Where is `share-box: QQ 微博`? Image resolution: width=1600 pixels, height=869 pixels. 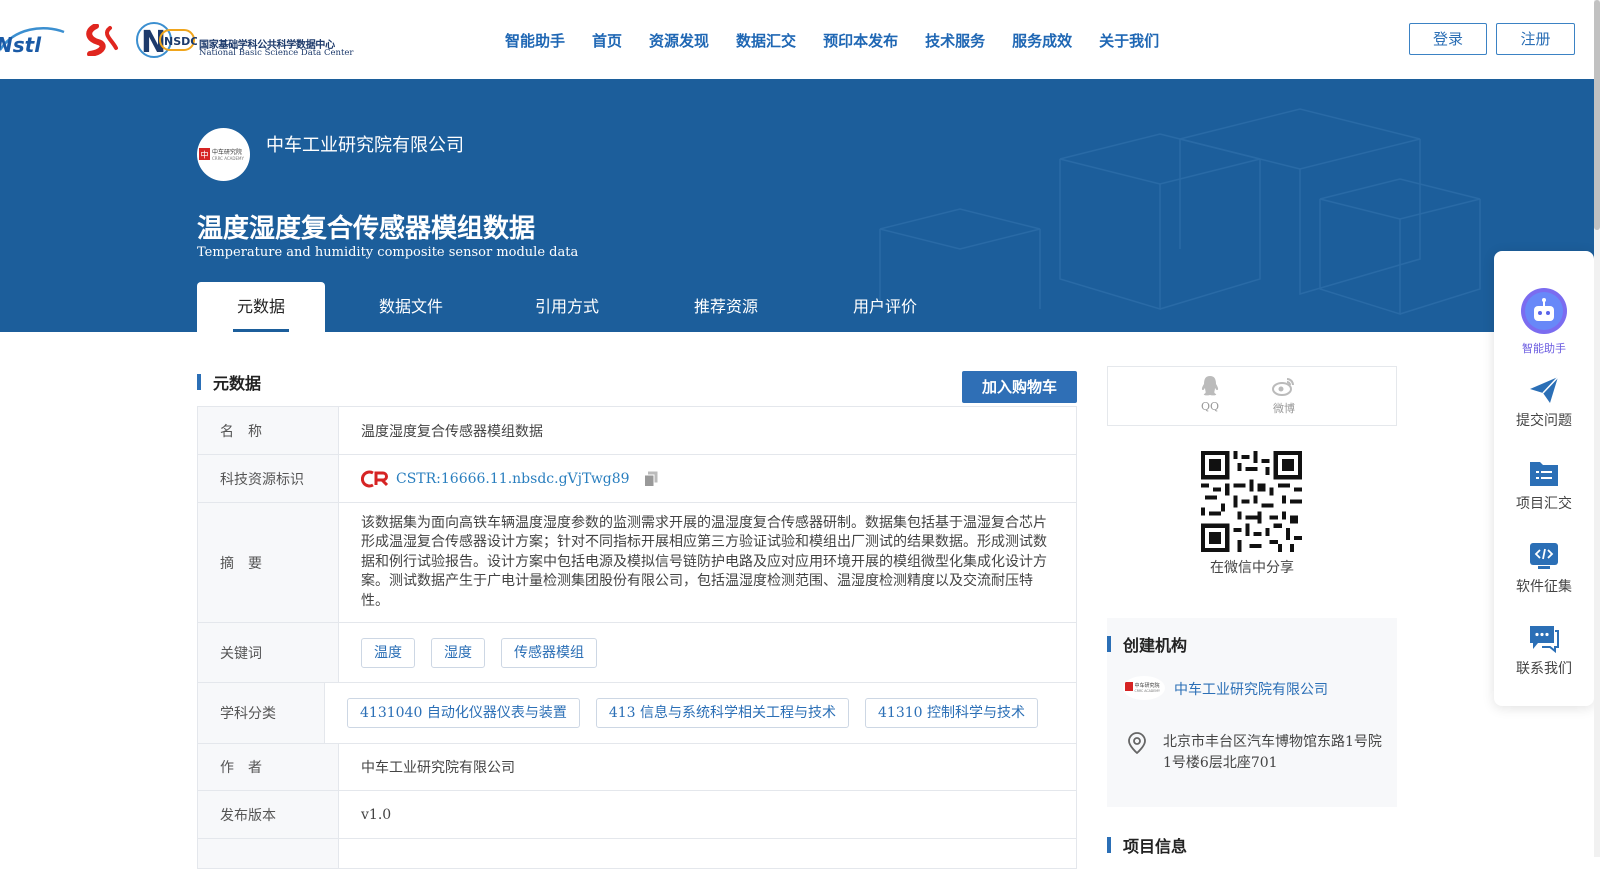
share-box: QQ 微博 is located at coordinates (1252, 396).